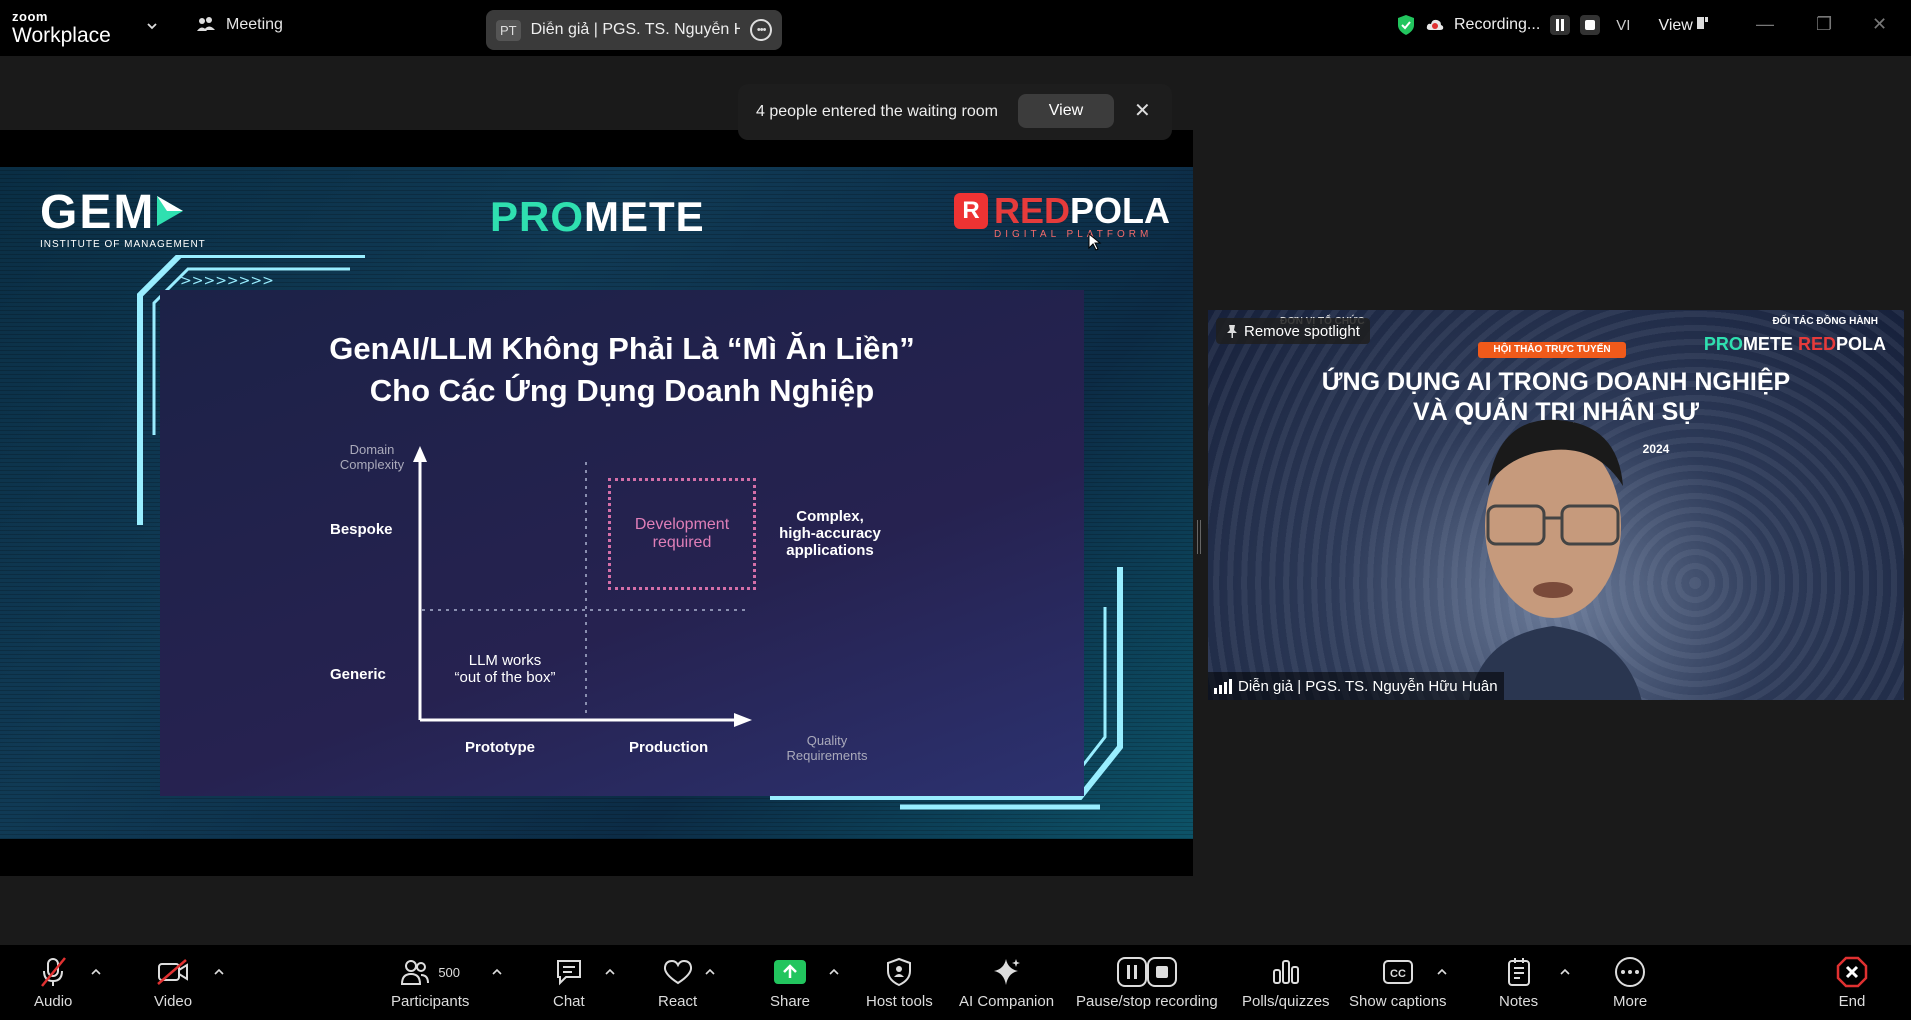  What do you see at coordinates (358, 674) in the screenshot?
I see `generic-label: Generic` at bounding box center [358, 674].